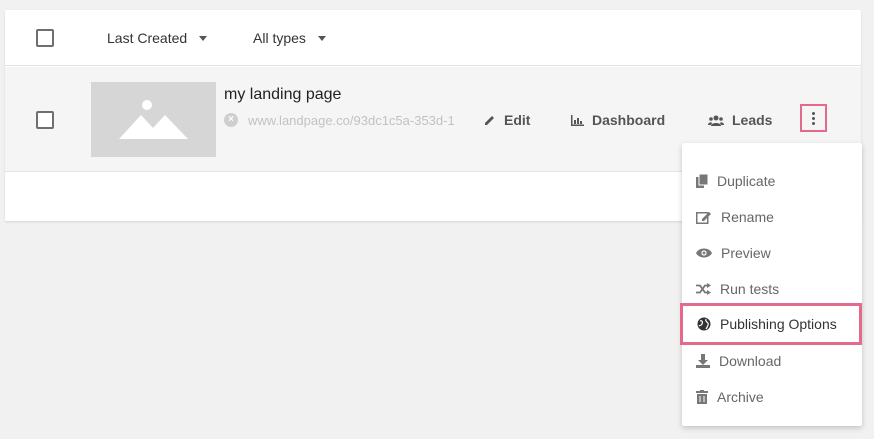 This screenshot has height=439, width=874. Describe the element at coordinates (716, 120) in the screenshot. I see `users-icon` at that location.